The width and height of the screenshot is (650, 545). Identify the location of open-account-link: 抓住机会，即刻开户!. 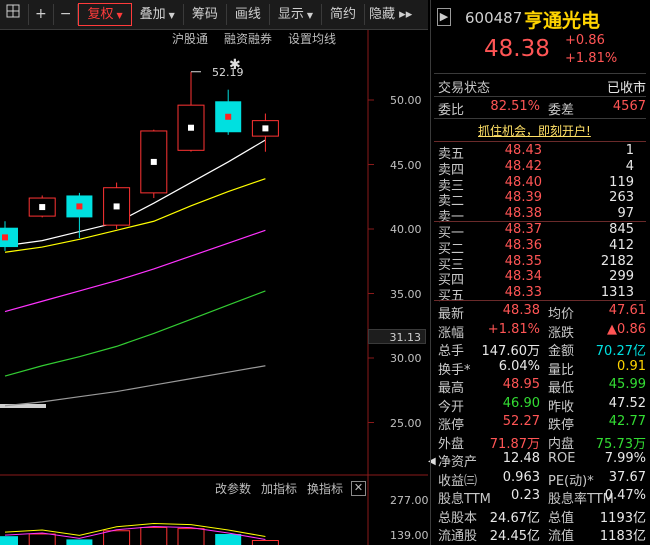
(534, 130).